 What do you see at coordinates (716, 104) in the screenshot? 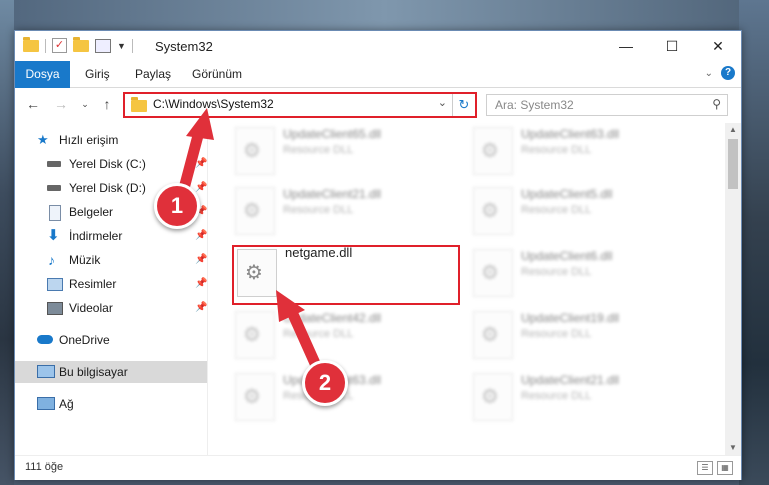
I see `search-icon: ⚲` at bounding box center [716, 104].